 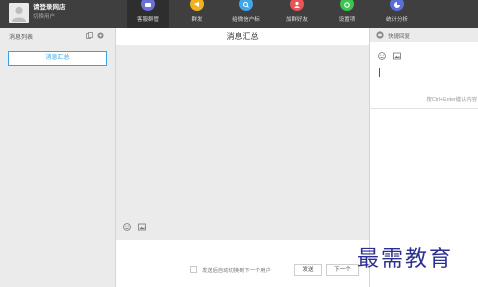 I want to click on message-list-title: 消息列表, so click(x=21, y=38).